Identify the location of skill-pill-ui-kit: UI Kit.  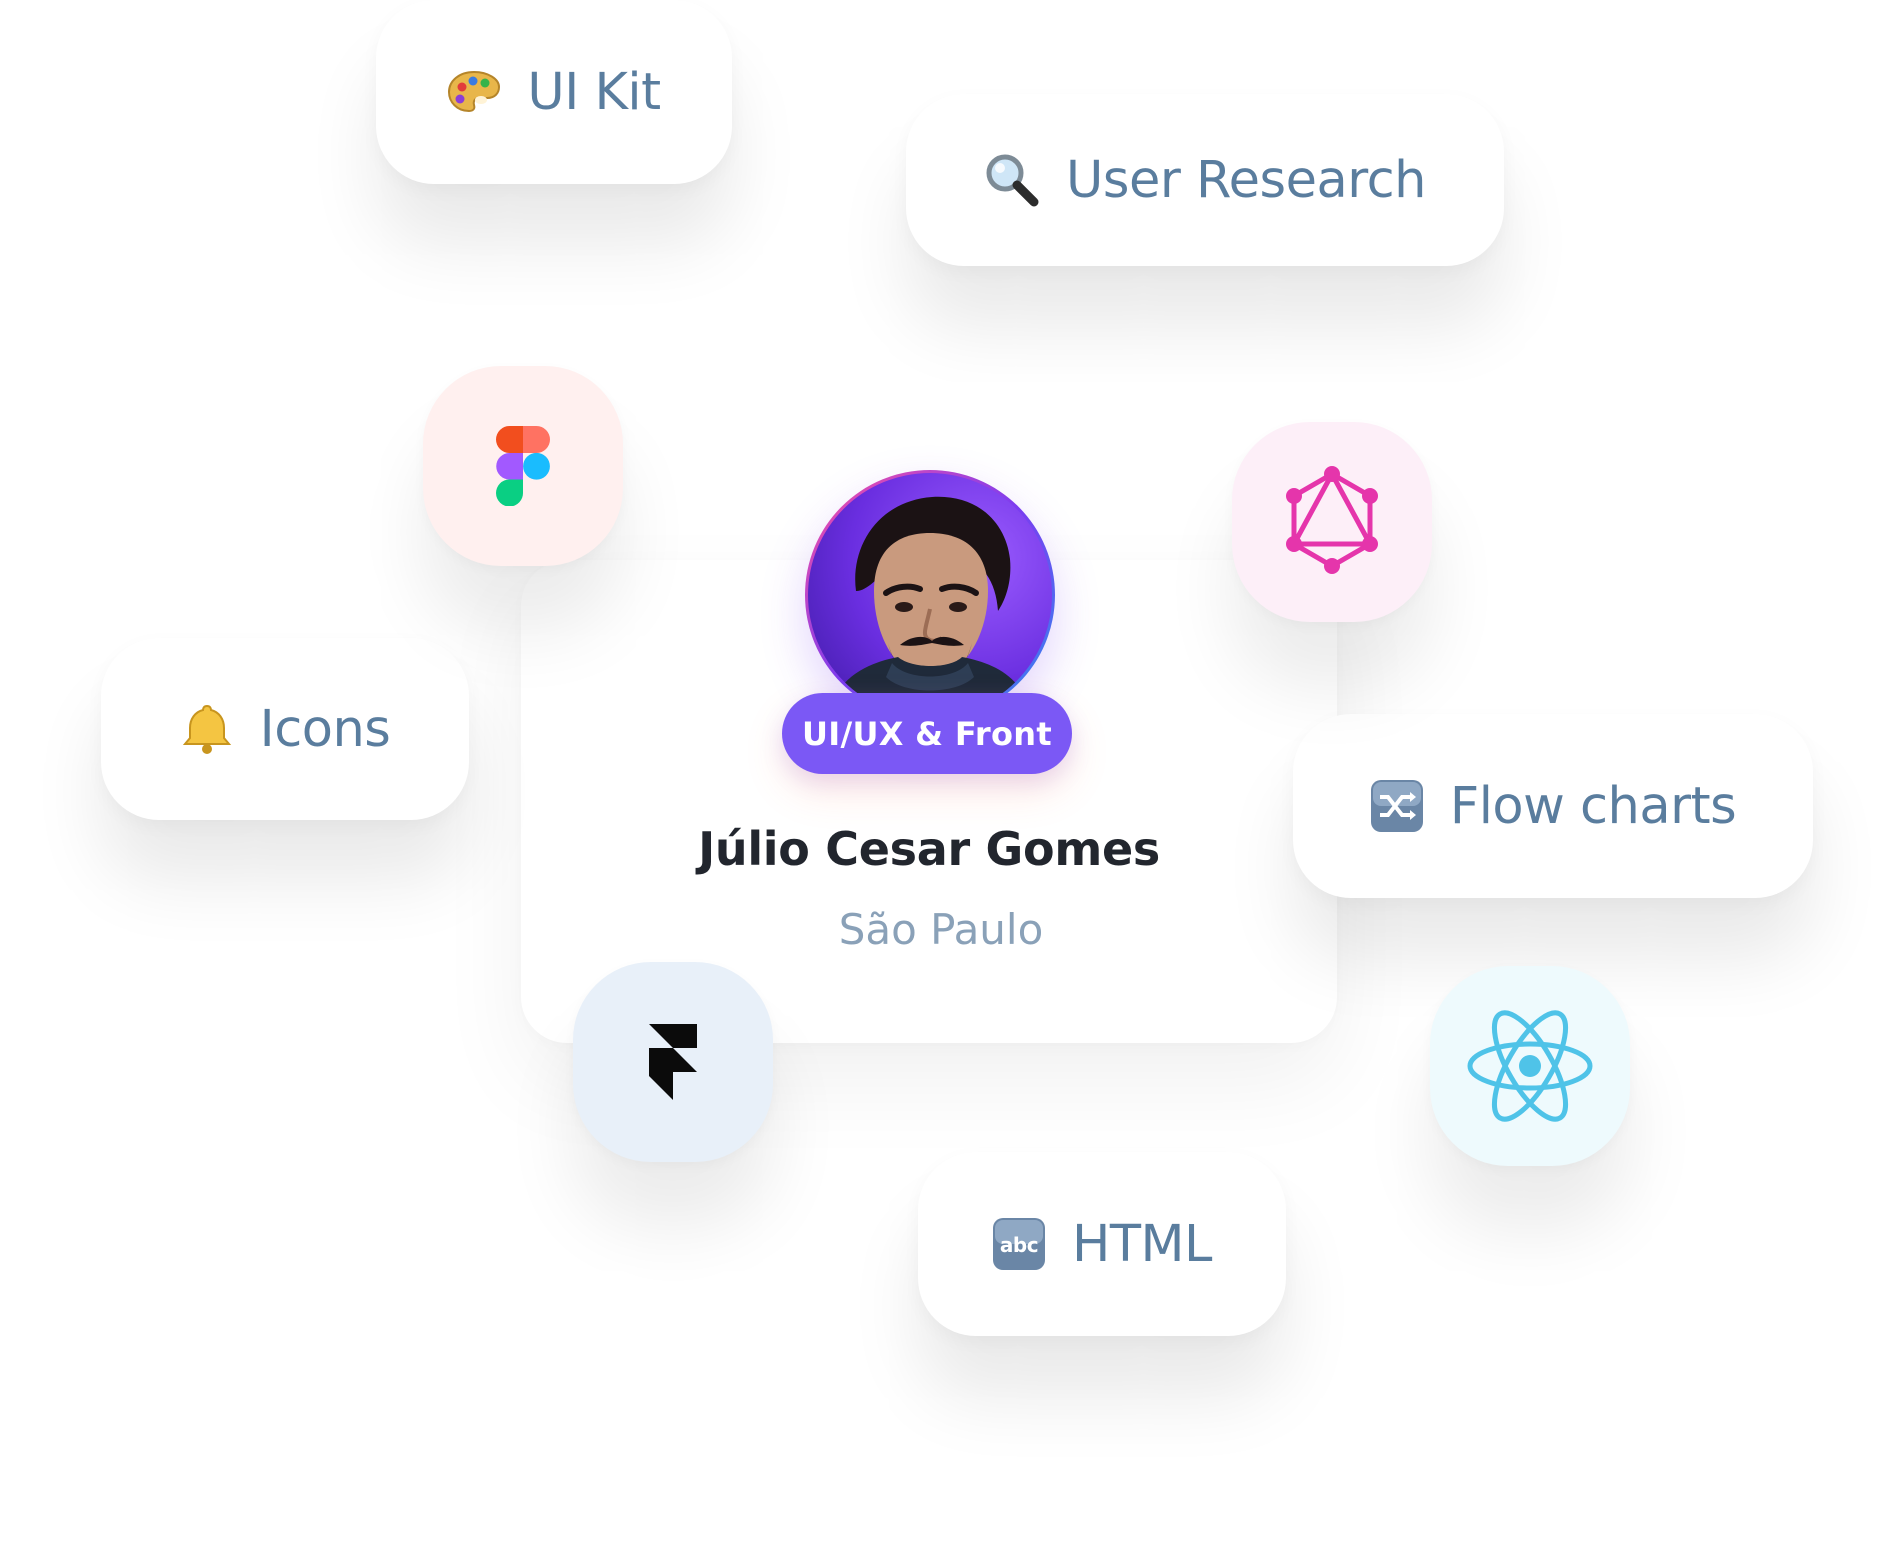
(554, 92).